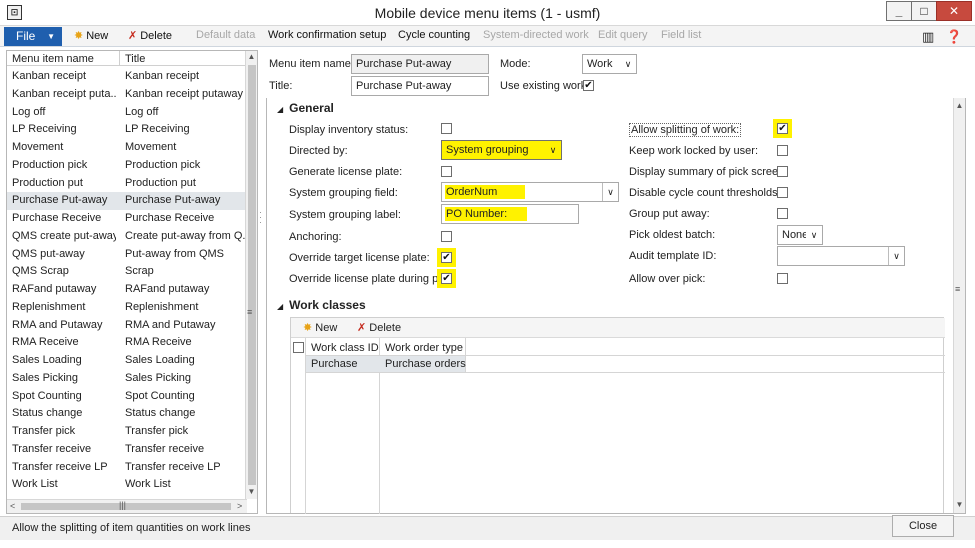 Image resolution: width=975 pixels, height=548 pixels. Describe the element at coordinates (127, 361) in the screenshot. I see `list-item: Sales Loading Sales Loading` at that location.